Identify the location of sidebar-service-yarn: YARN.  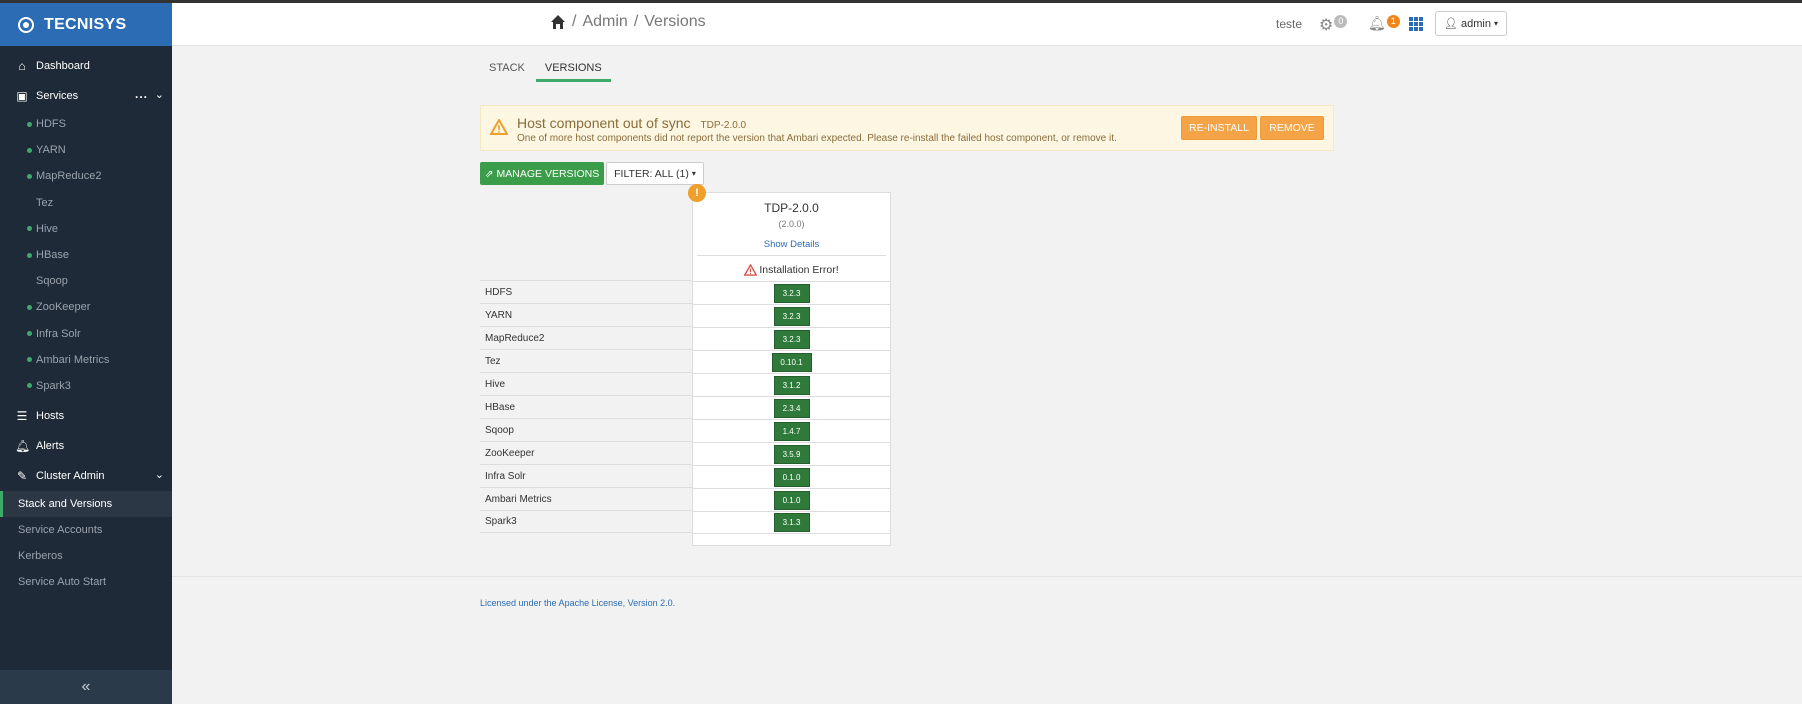
(86, 150).